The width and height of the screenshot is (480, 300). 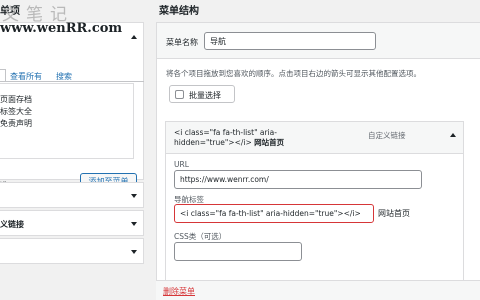 What do you see at coordinates (293, 73) in the screenshot?
I see `menu-instructions: 将各个项目拖放到您喜欢的顺序。点击项目右边的箭头可显示其他配置选项。` at bounding box center [293, 73].